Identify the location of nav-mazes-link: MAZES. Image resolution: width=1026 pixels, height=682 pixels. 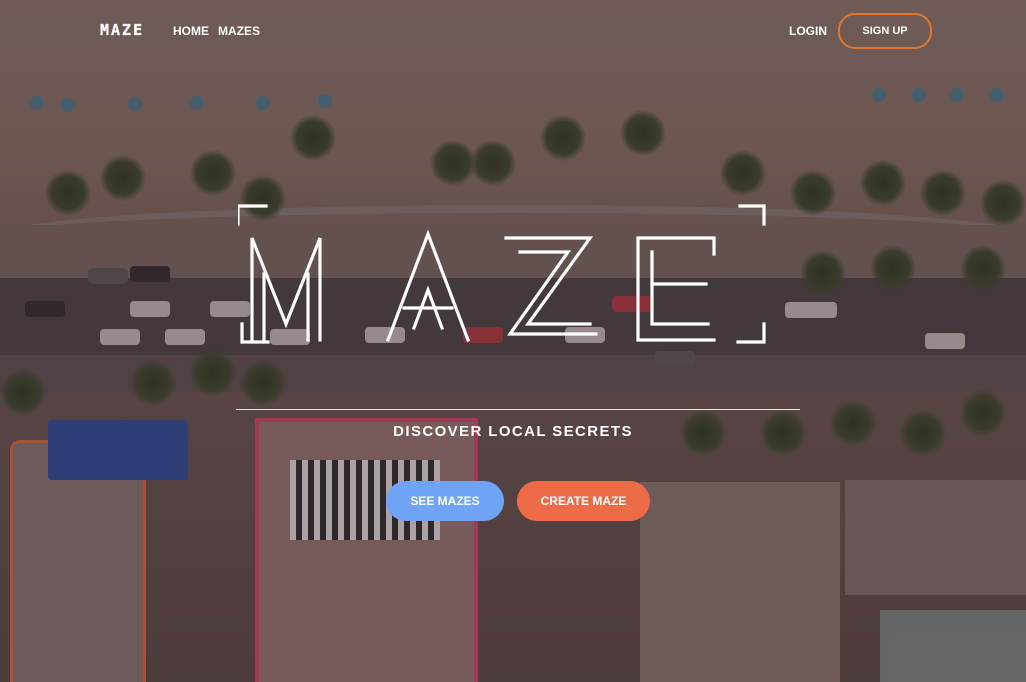
(239, 31).